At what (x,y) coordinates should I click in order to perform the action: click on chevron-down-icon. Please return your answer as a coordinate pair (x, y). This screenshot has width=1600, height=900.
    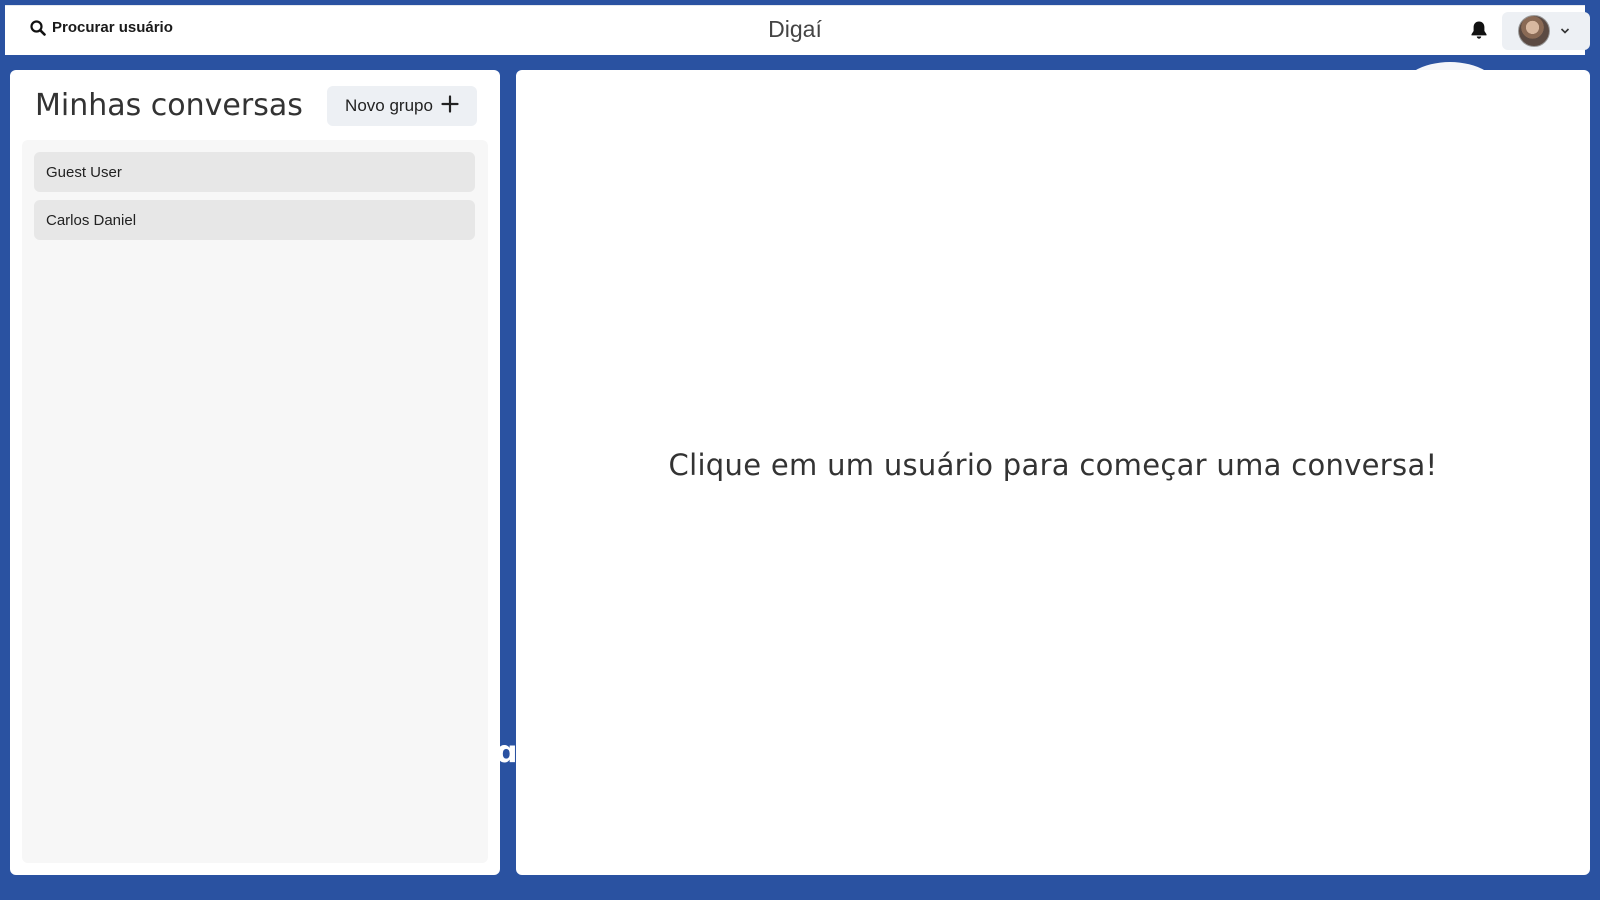
    Looking at the image, I should click on (1565, 31).